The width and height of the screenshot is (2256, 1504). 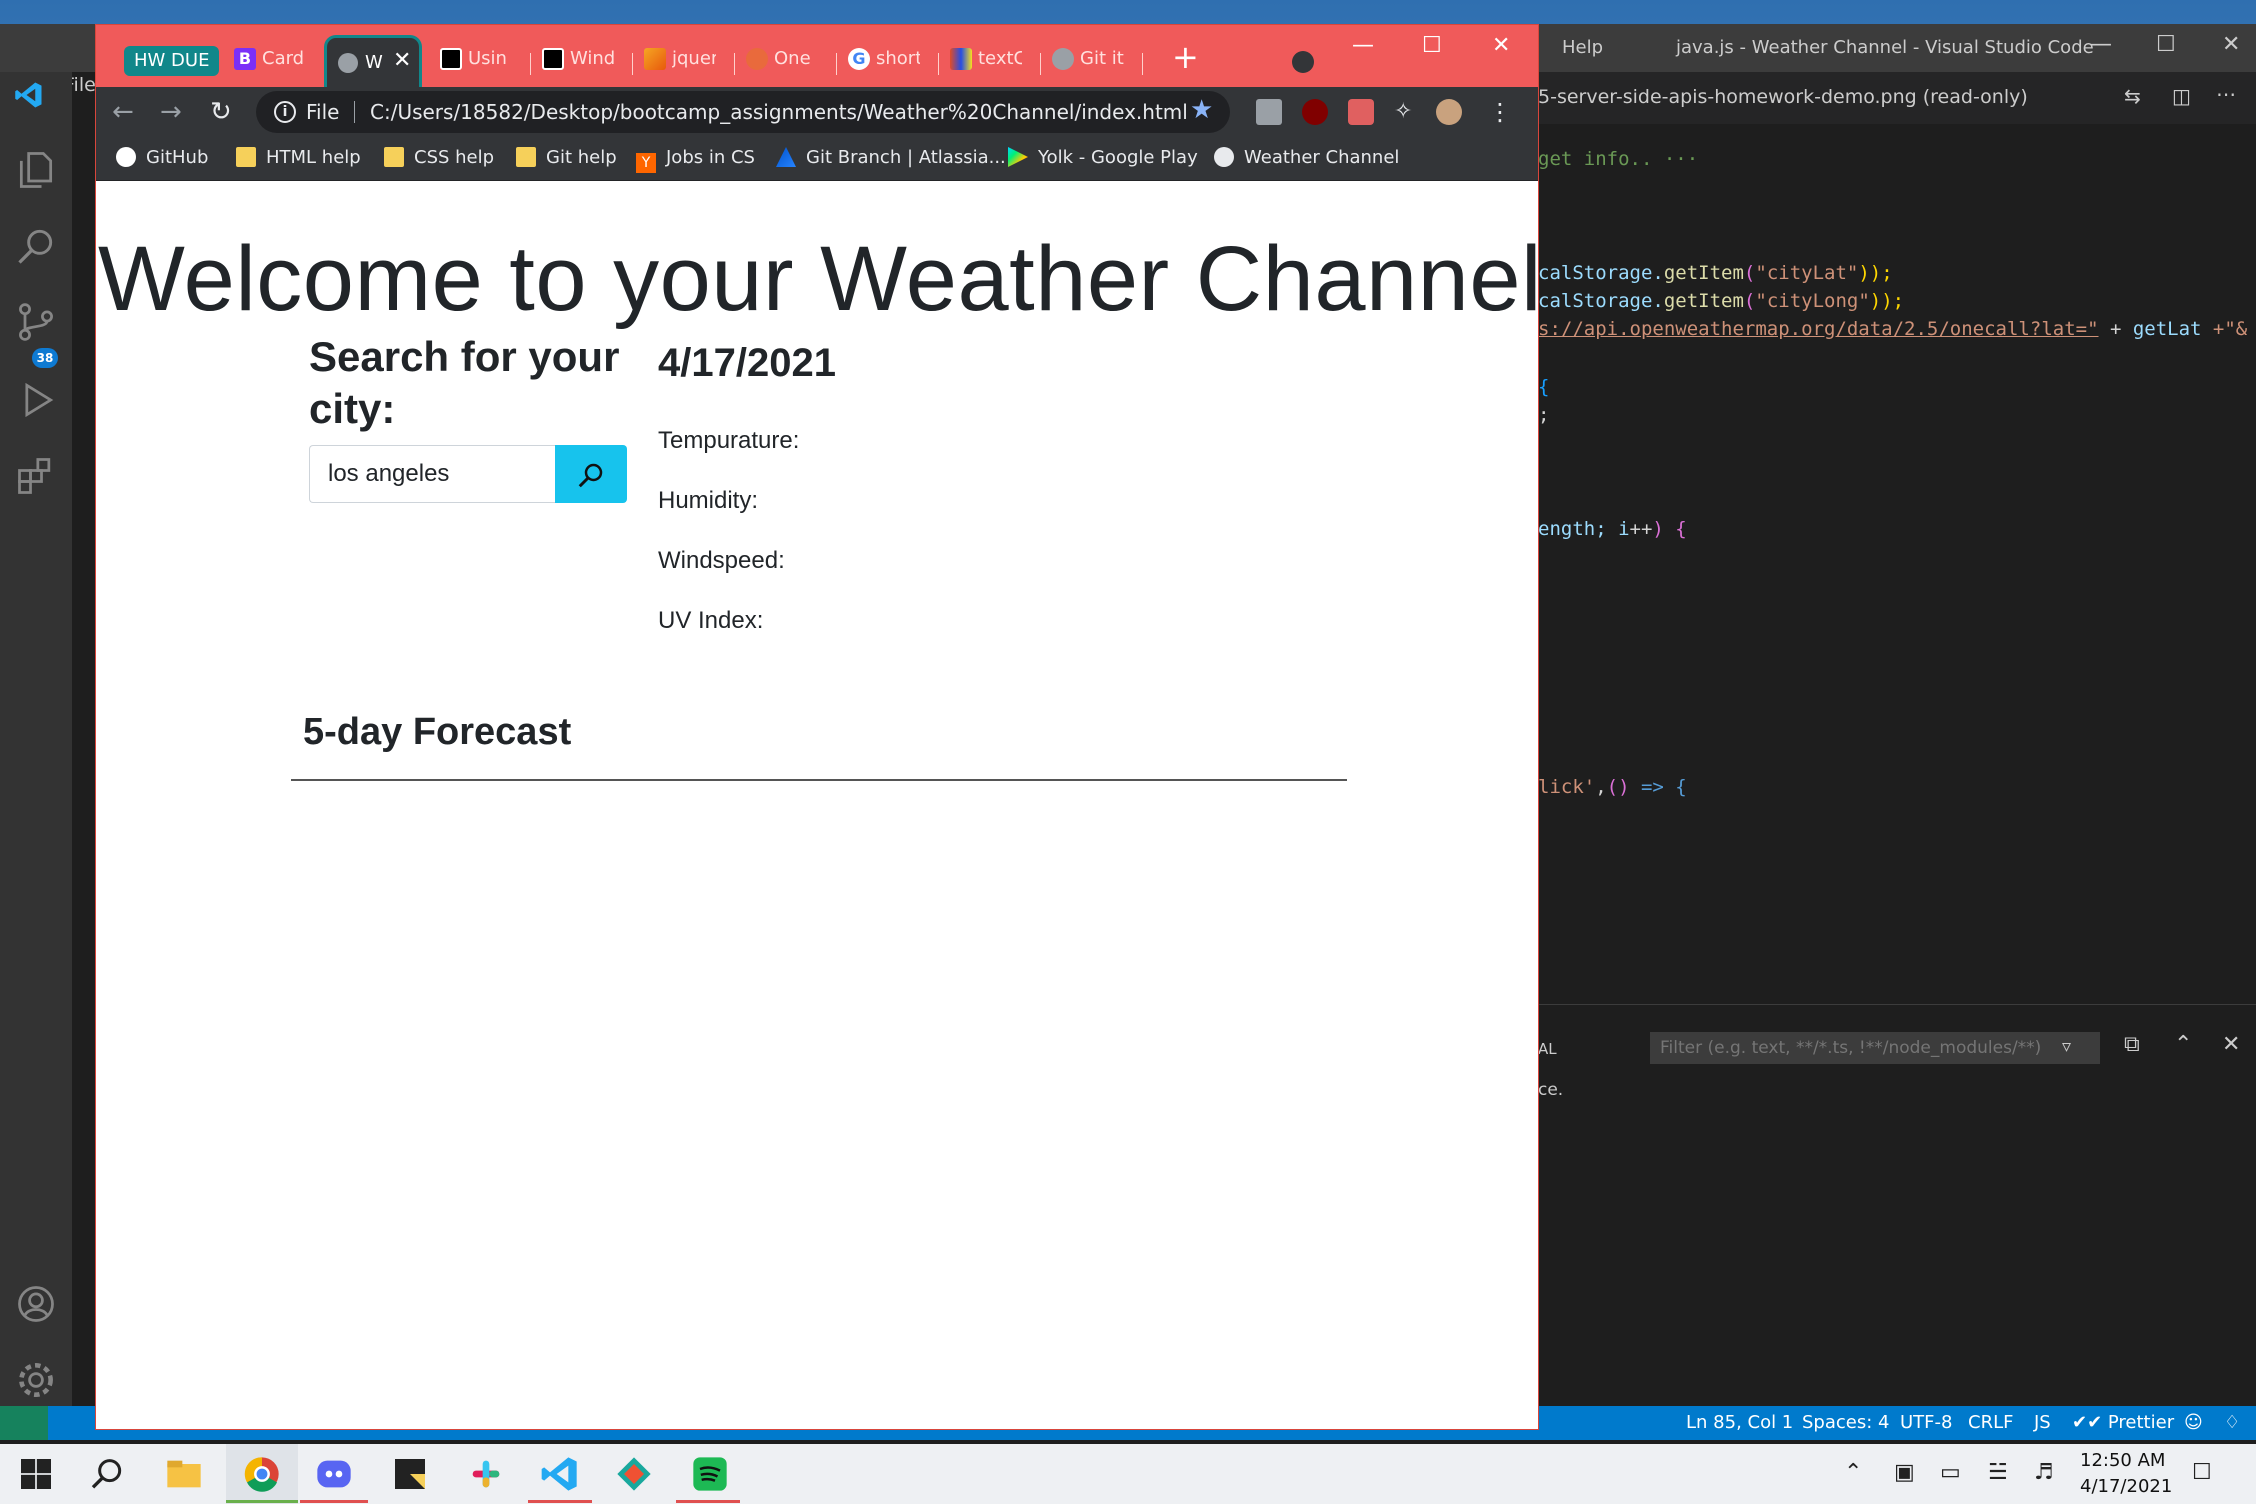 I want to click on vscode-minimize-icon: —, so click(x=2101, y=44).